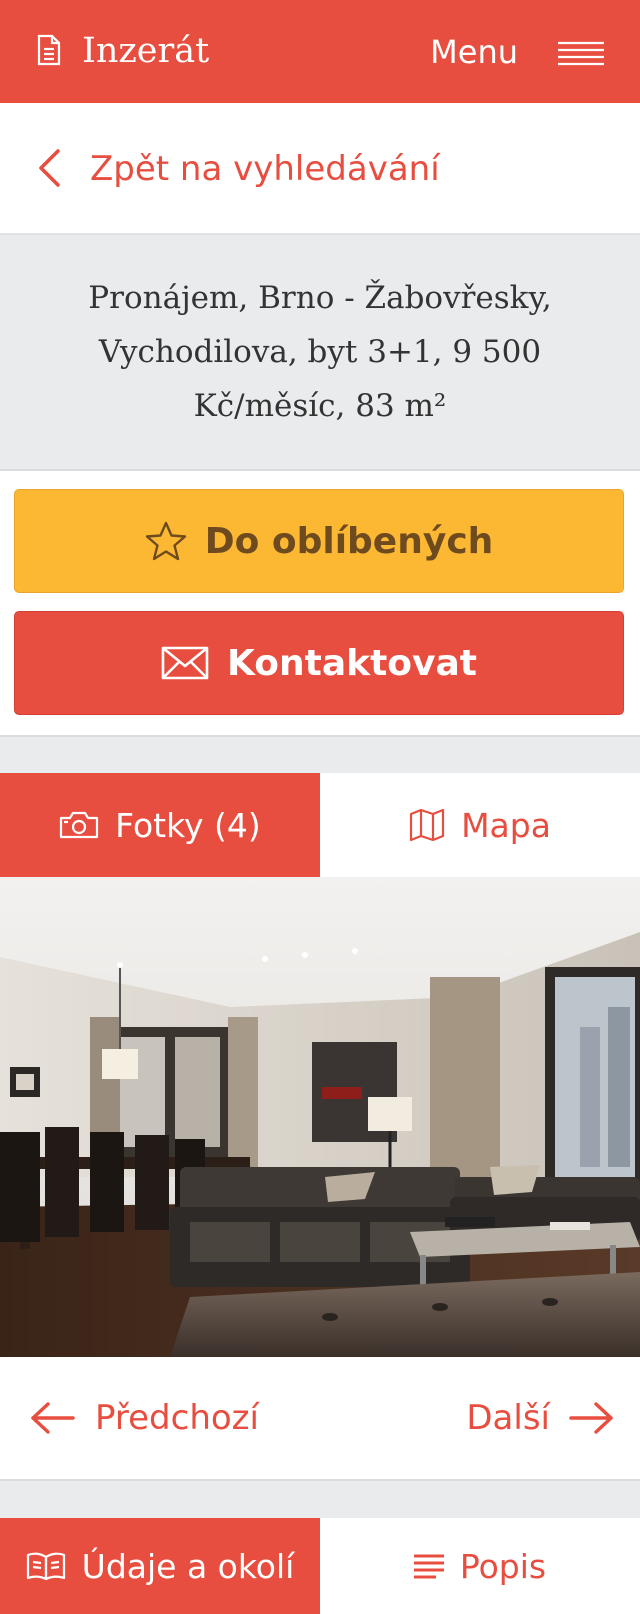 This screenshot has height=1614, width=640. I want to click on photo-pager: Předchozí Další, so click(320, 1419).